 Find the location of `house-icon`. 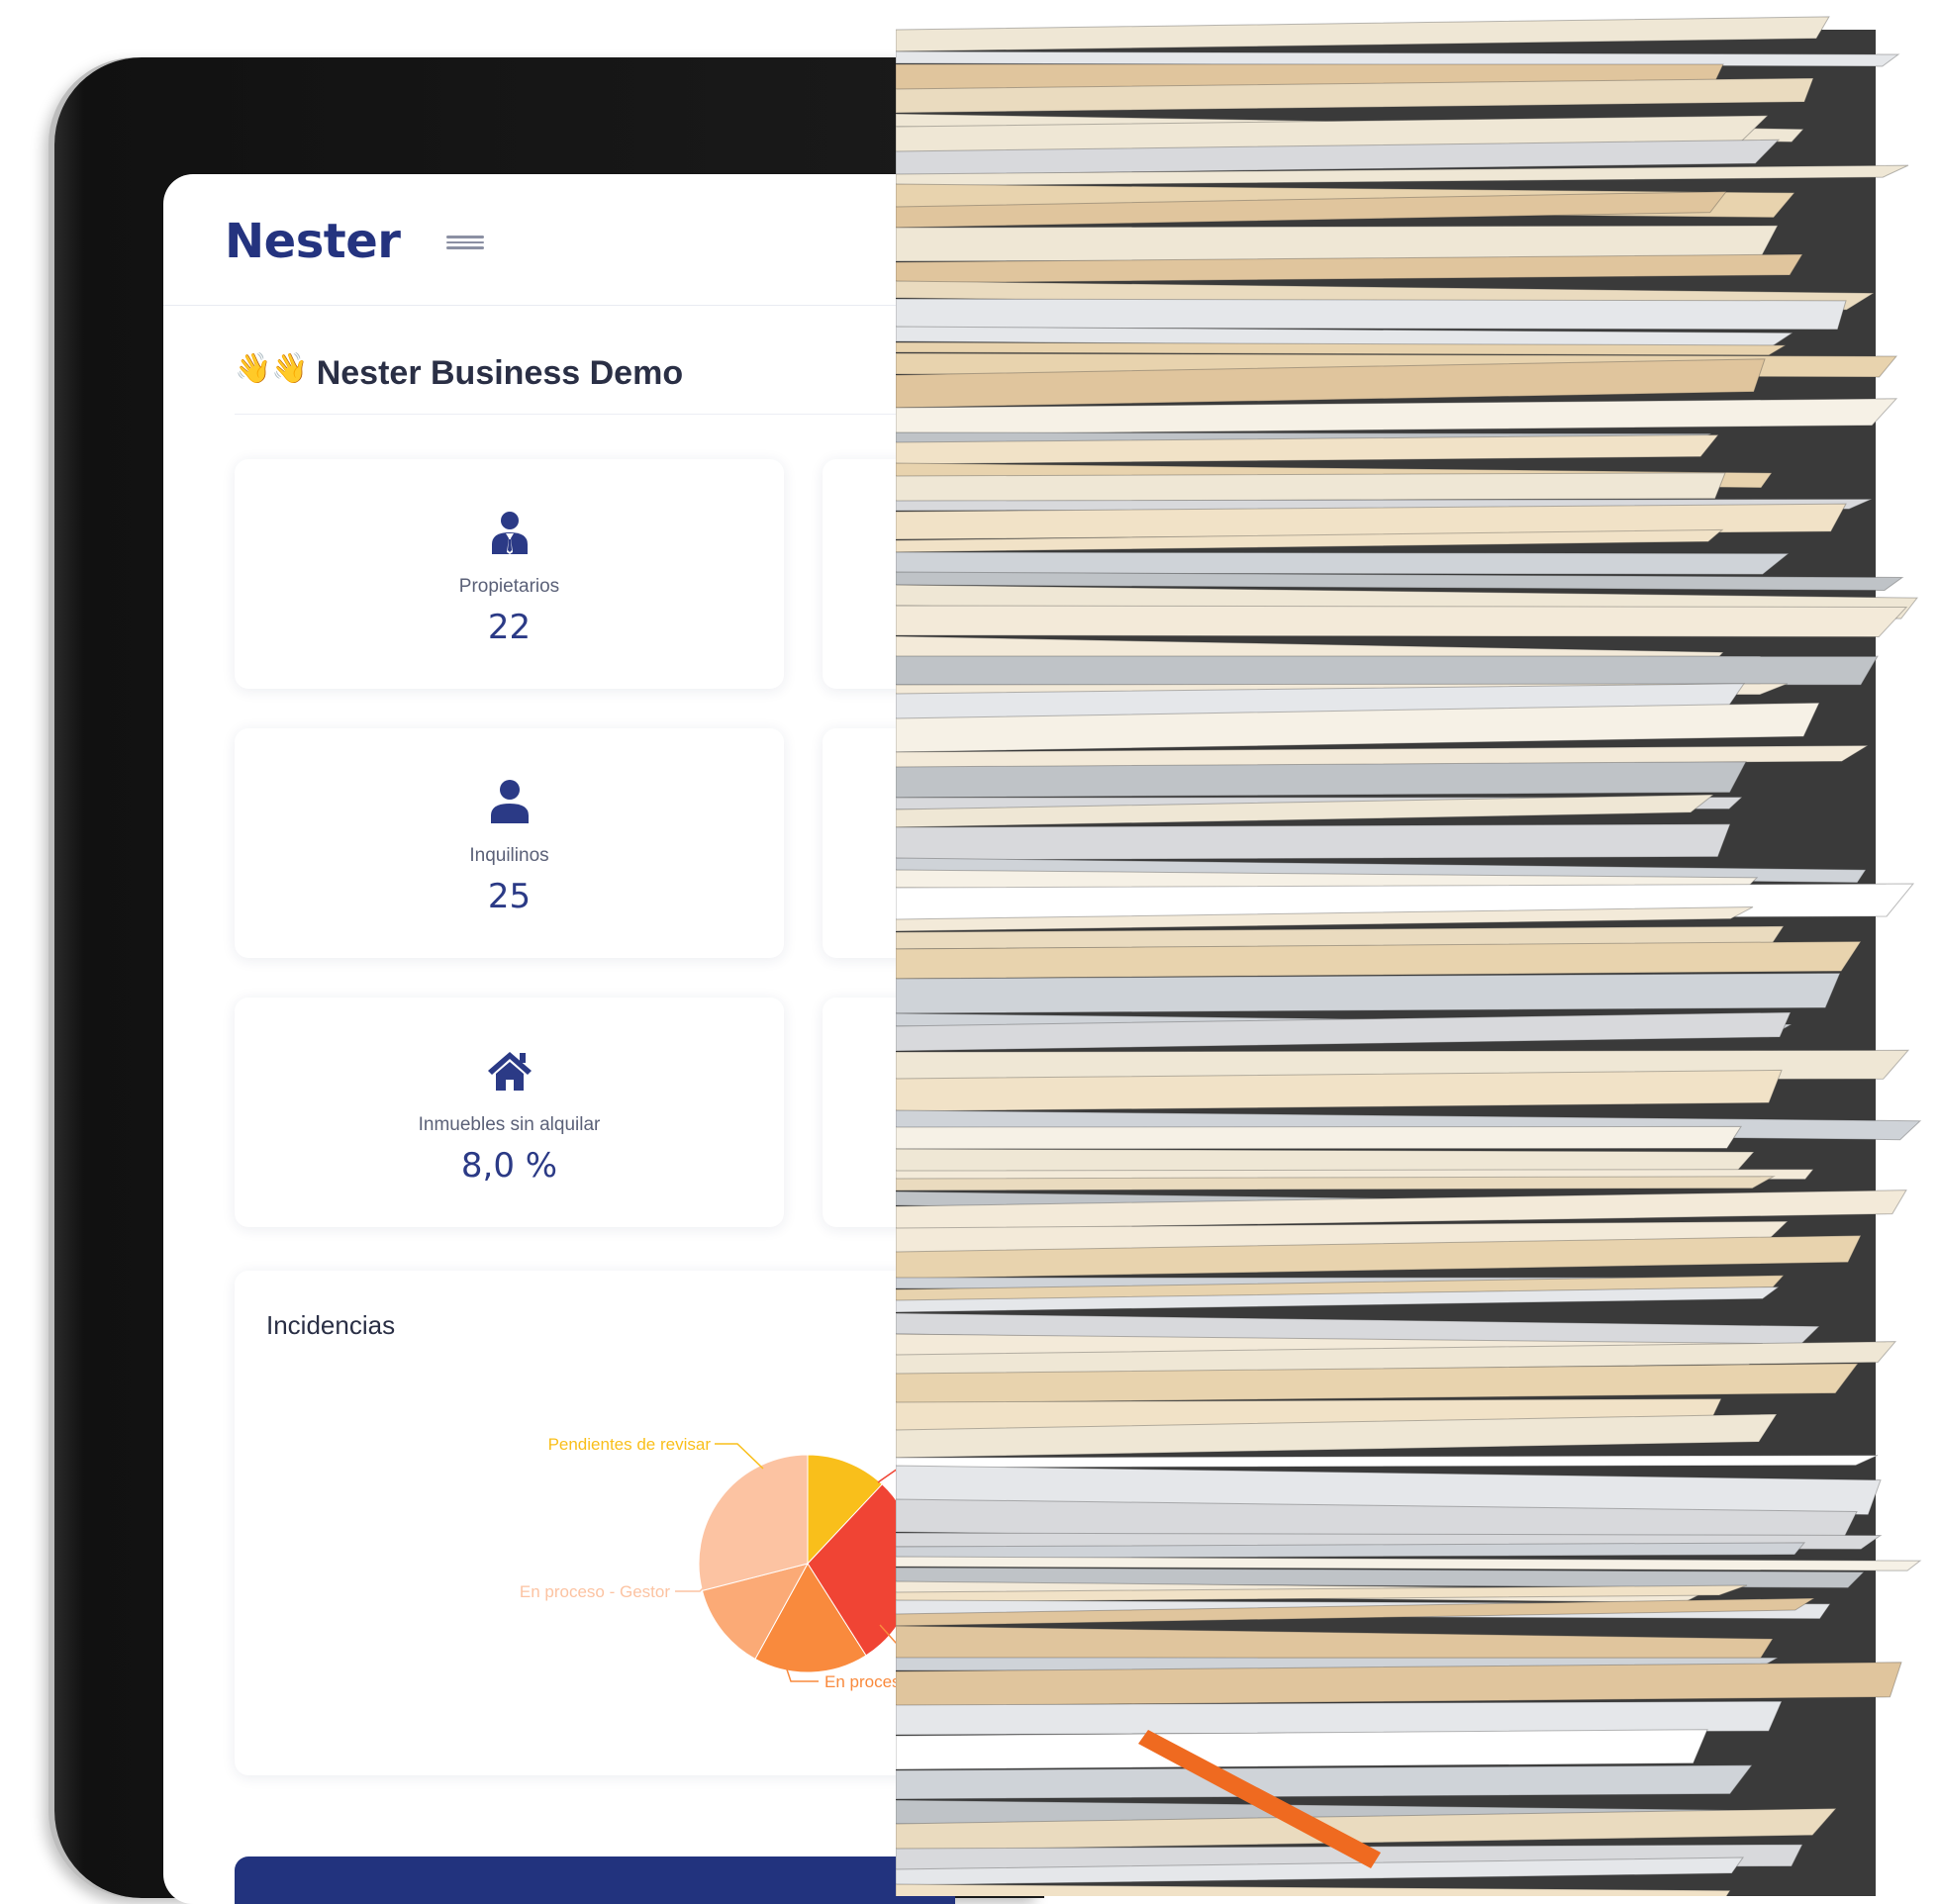

house-icon is located at coordinates (509, 1071).